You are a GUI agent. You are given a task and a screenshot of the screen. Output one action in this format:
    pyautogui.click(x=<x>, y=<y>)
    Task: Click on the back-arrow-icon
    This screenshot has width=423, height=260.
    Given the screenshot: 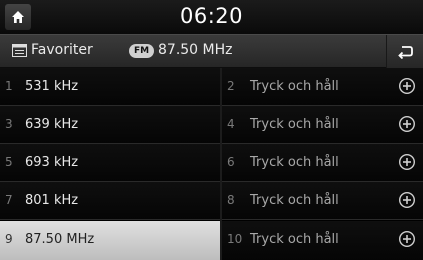 What is the action you would take?
    pyautogui.click(x=405, y=52)
    